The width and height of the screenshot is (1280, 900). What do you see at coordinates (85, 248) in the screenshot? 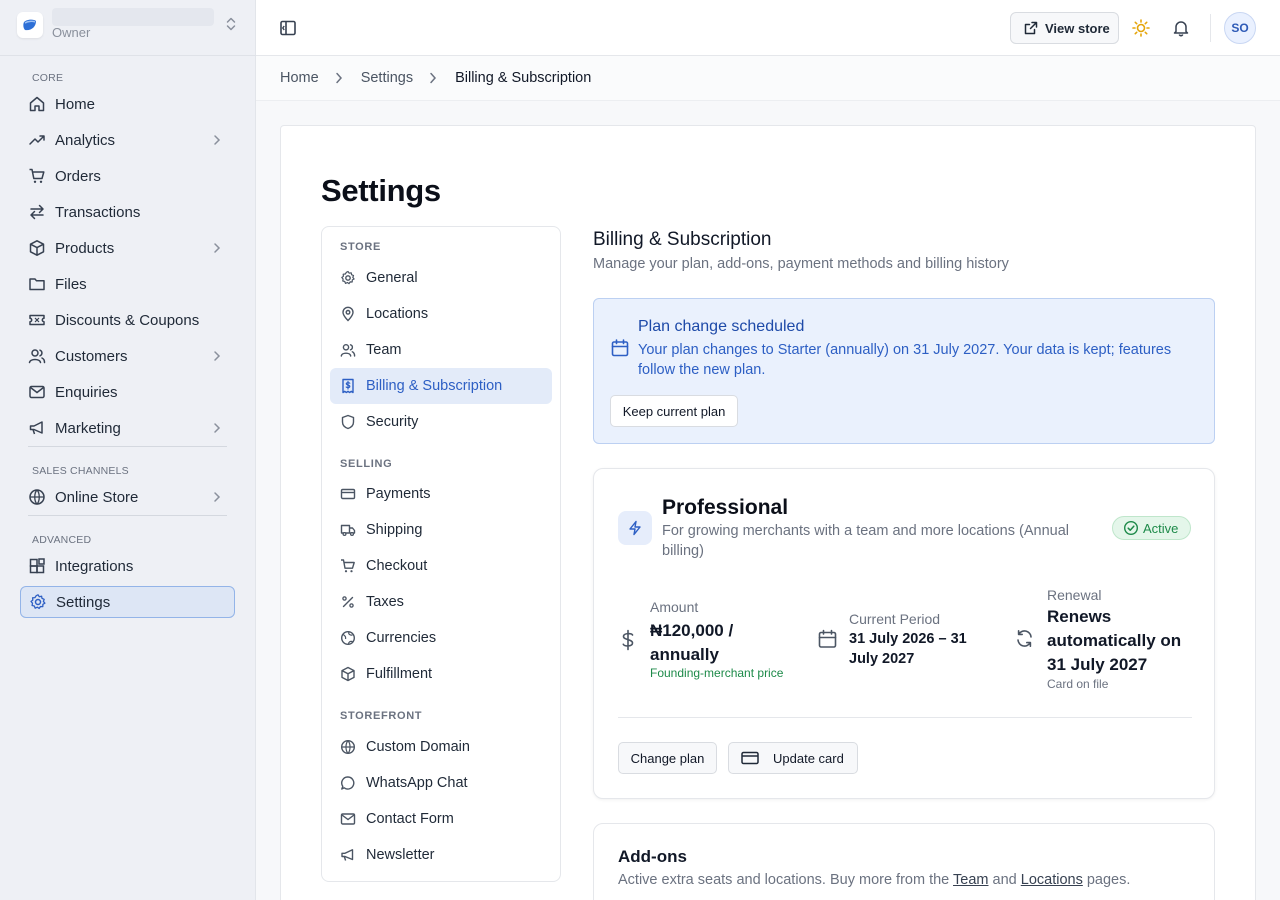
I see `sidebar-item-label: Products` at bounding box center [85, 248].